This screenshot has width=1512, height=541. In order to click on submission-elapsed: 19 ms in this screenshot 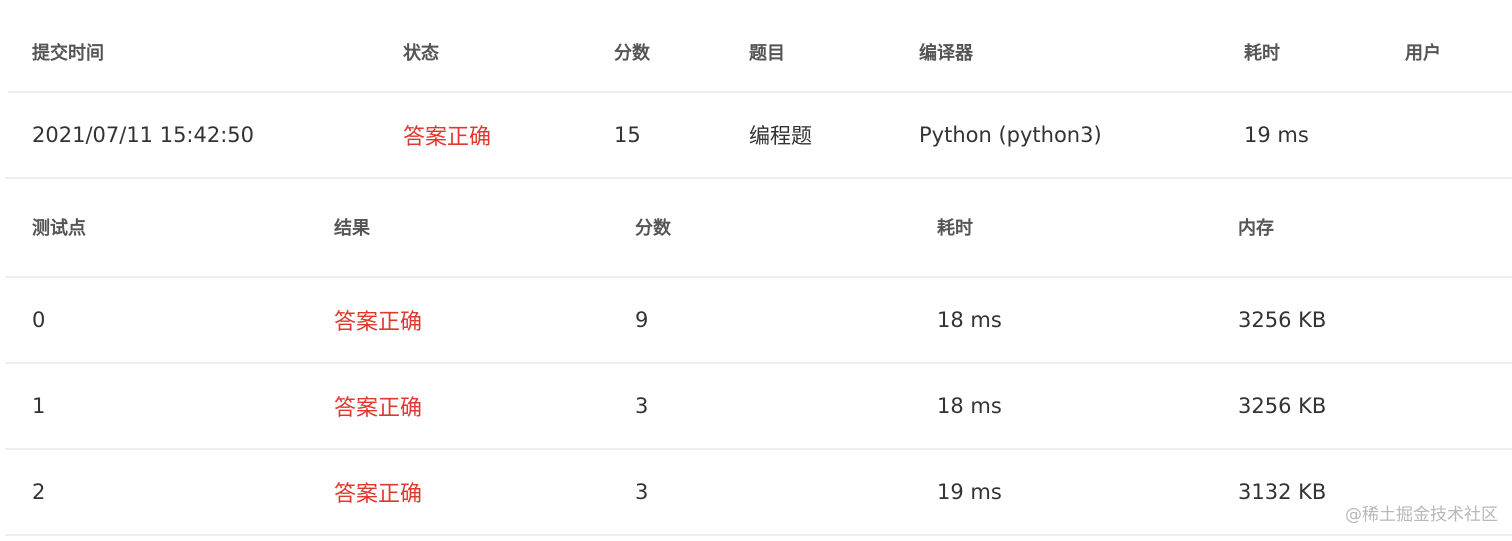, I will do `click(1276, 135)`.